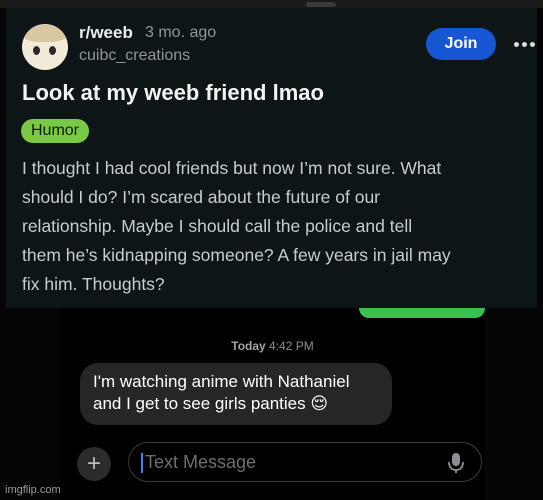 The width and height of the screenshot is (543, 500). Describe the element at coordinates (52, 50) in the screenshot. I see `avatar-eye-right` at that location.